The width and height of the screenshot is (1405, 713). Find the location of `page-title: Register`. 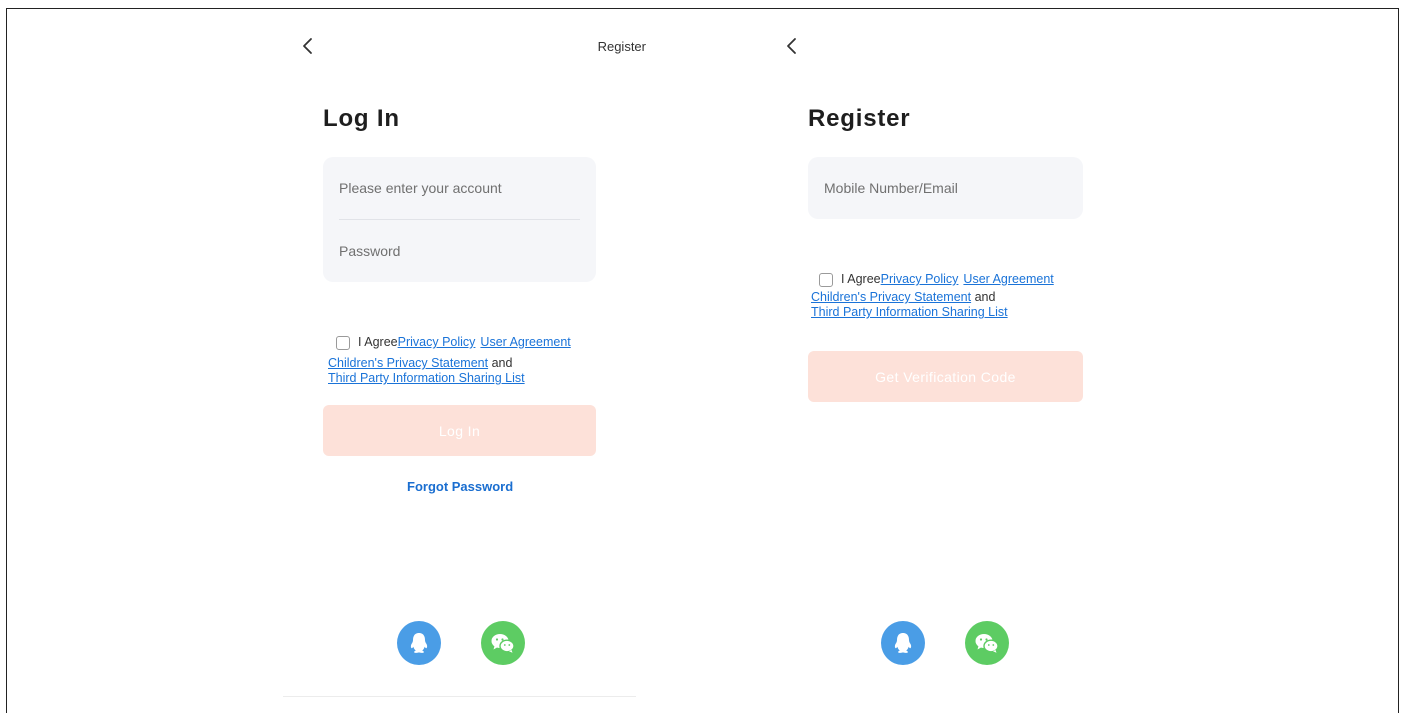

page-title: Register is located at coordinates (859, 118).